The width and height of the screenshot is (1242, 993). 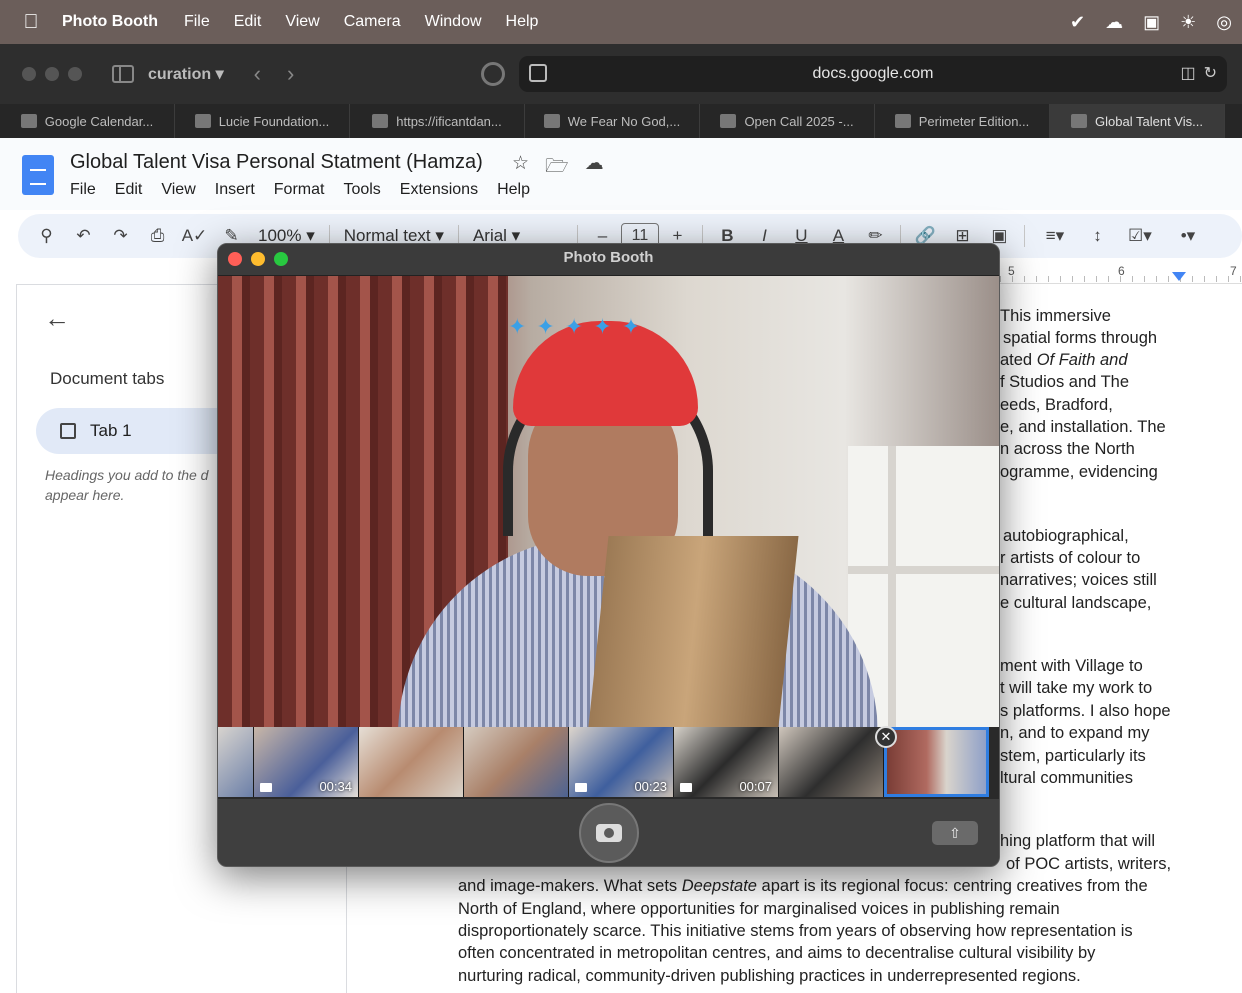 What do you see at coordinates (257, 74) in the screenshot?
I see `back-icon: ‹` at bounding box center [257, 74].